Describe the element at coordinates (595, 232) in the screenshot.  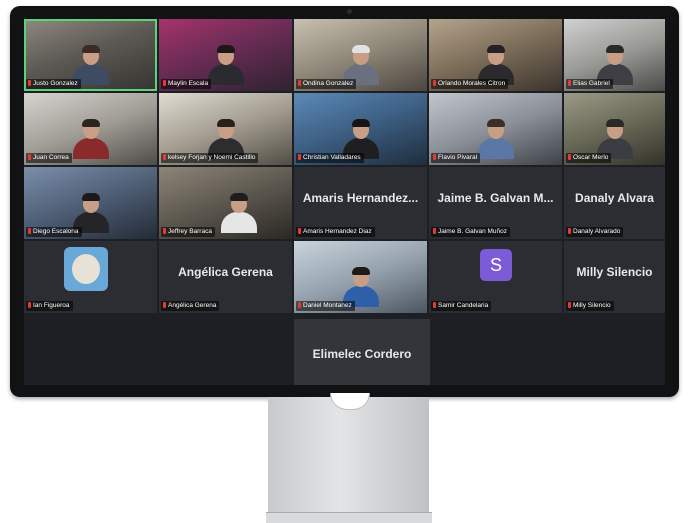
I see `participant-name: Danaly Alvarado` at that location.